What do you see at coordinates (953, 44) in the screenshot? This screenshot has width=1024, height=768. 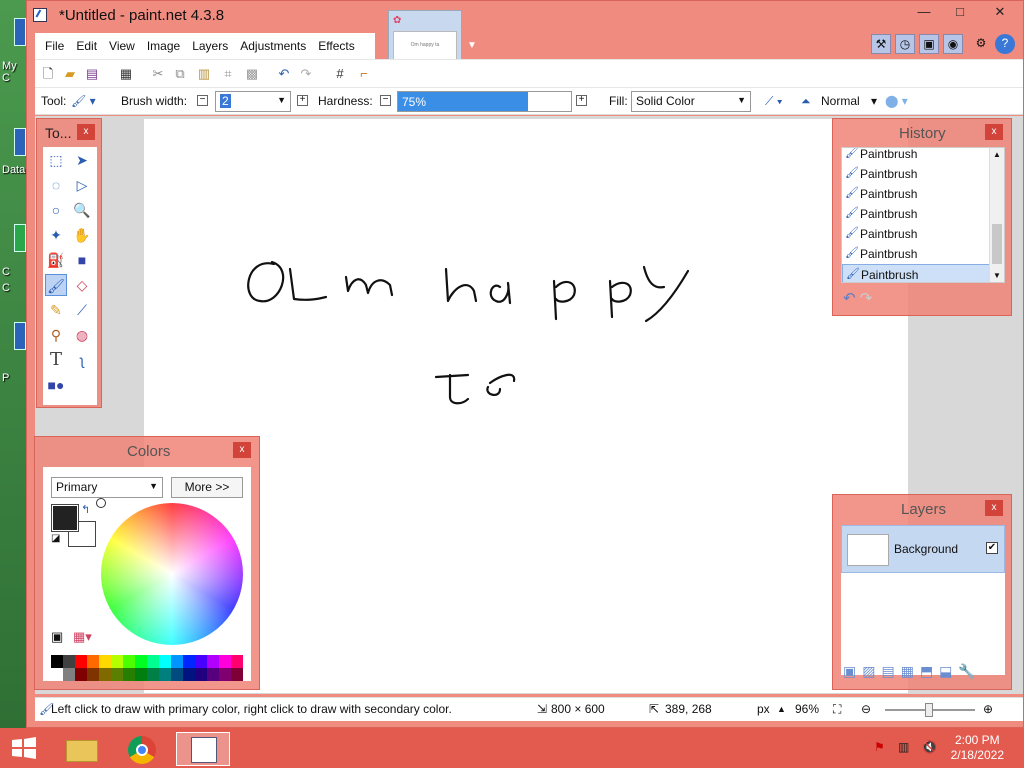 I see `colors-window-toggle-icon: ◉` at bounding box center [953, 44].